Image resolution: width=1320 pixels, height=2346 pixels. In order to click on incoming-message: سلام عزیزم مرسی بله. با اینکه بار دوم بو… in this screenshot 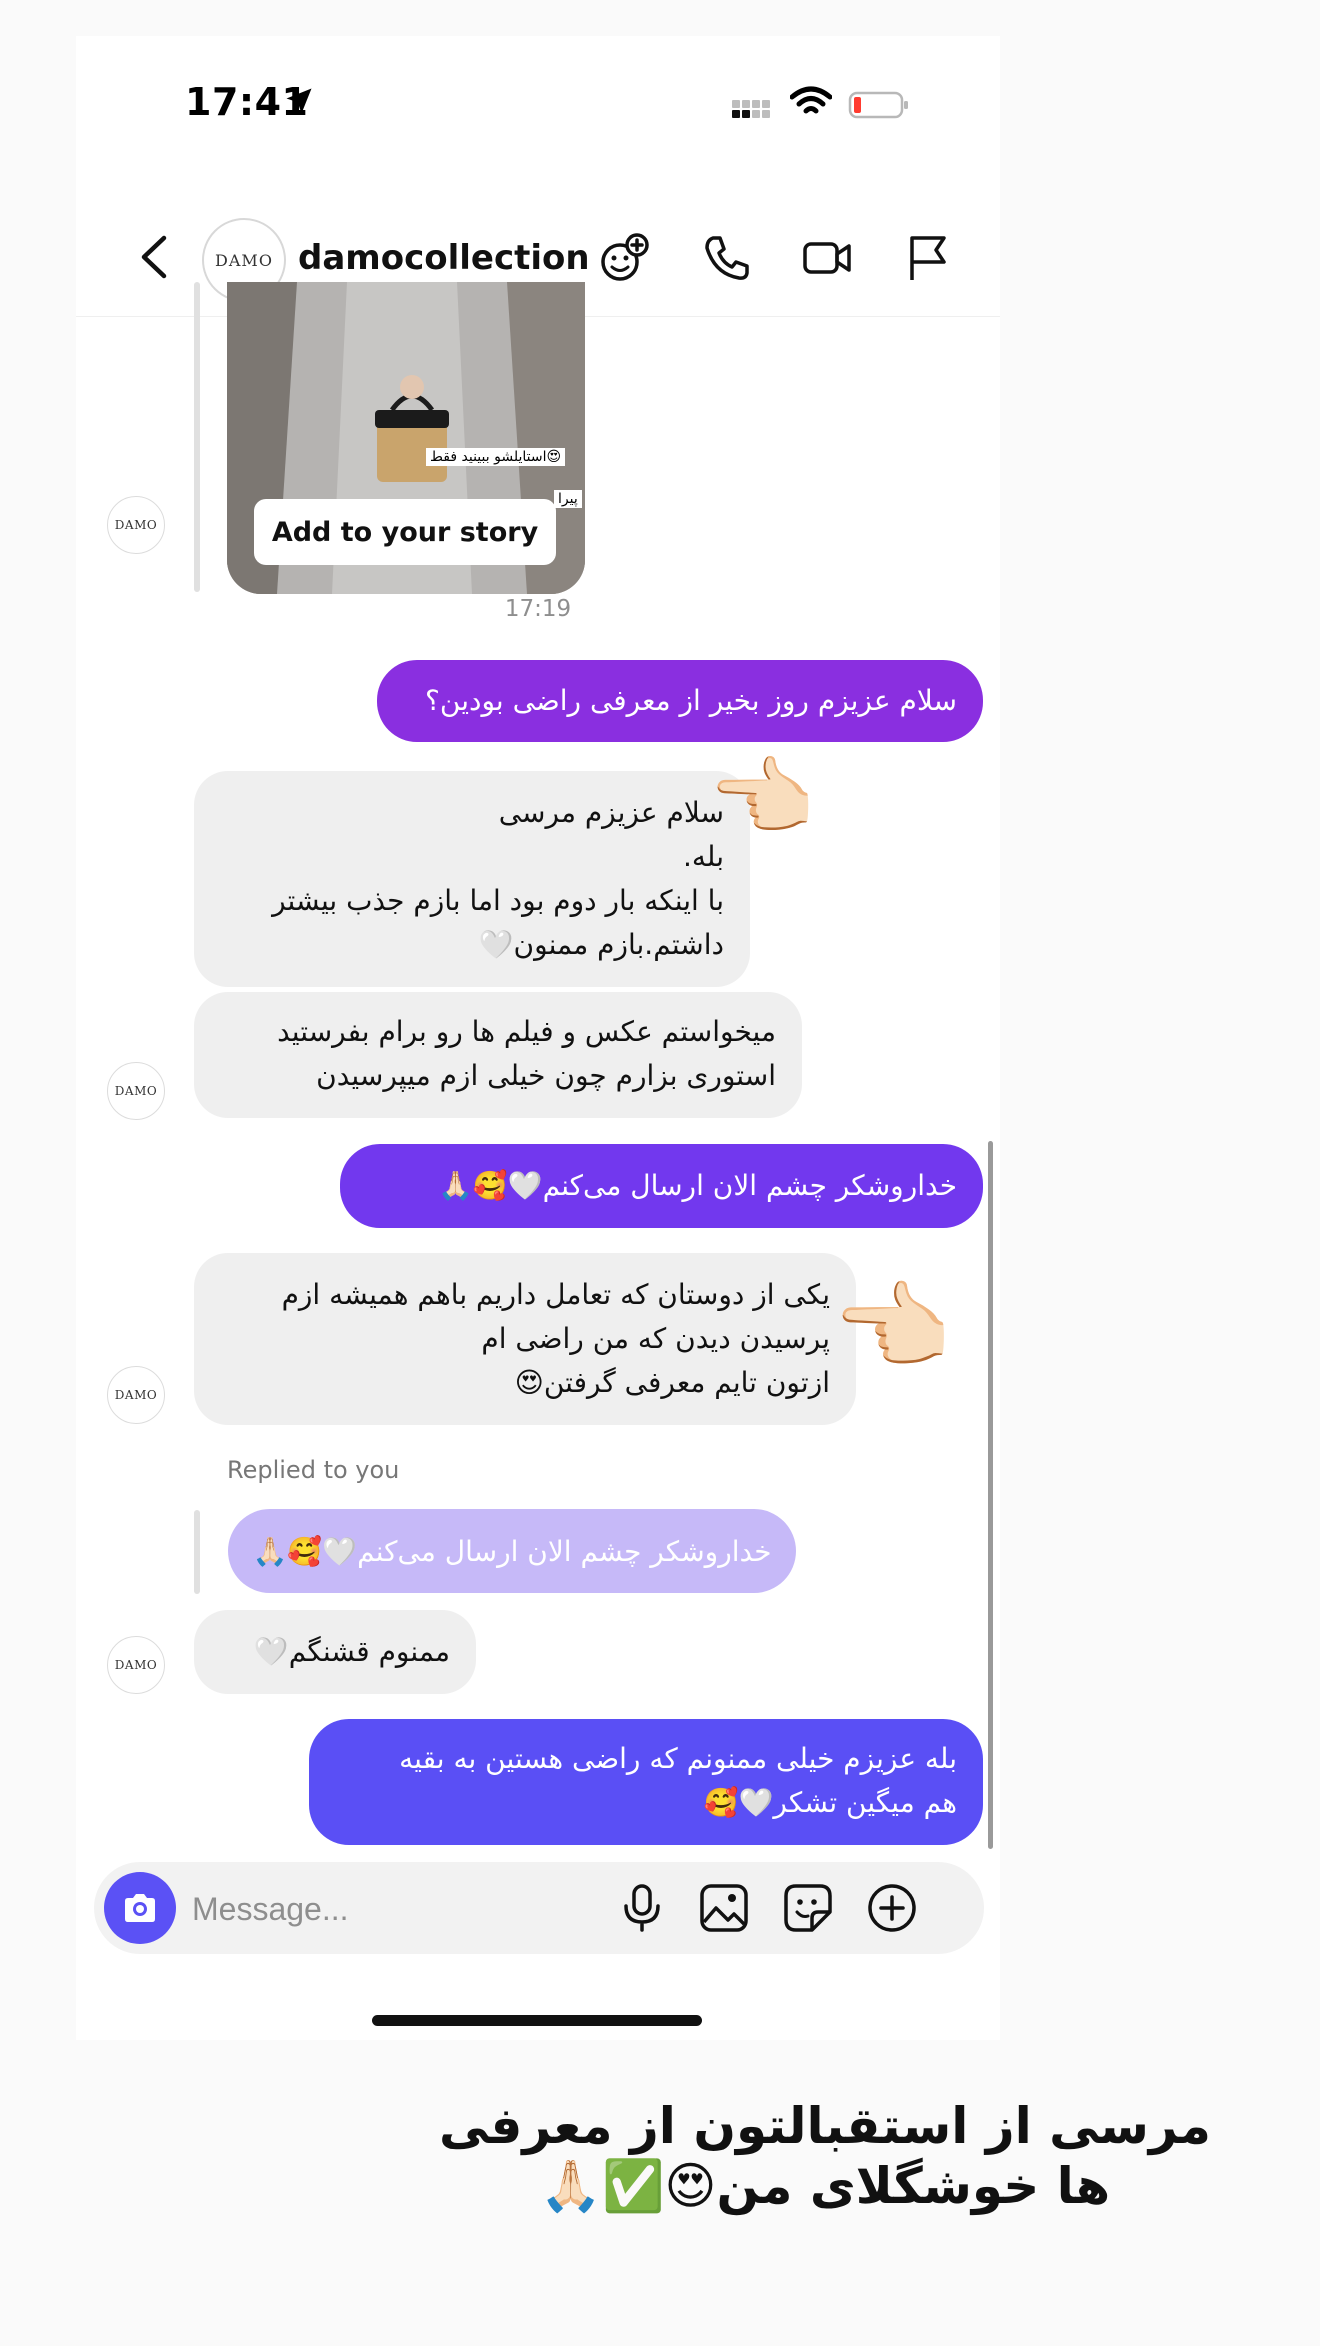, I will do `click(472, 879)`.